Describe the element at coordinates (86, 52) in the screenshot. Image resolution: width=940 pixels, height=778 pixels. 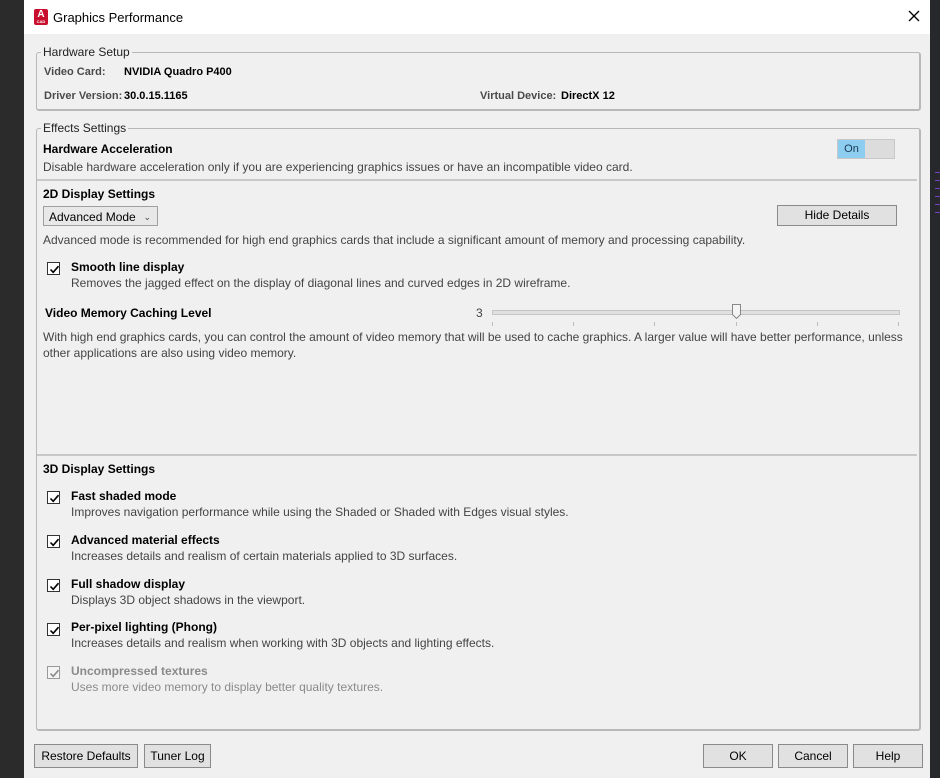
I see `hardware-setup-legend: Hardware Setup` at that location.